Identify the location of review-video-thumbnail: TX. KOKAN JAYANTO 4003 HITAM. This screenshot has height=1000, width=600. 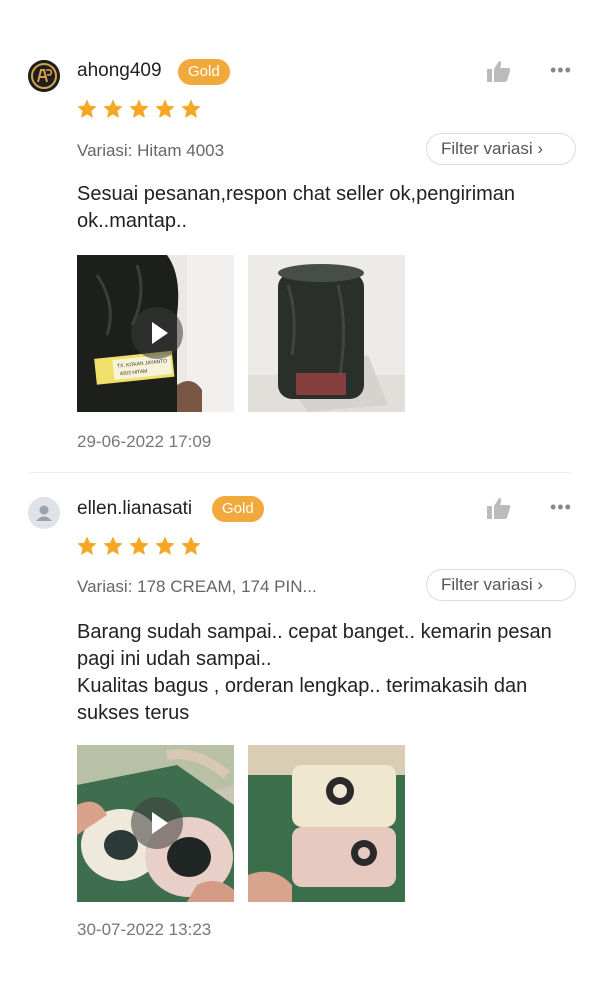
(155, 333).